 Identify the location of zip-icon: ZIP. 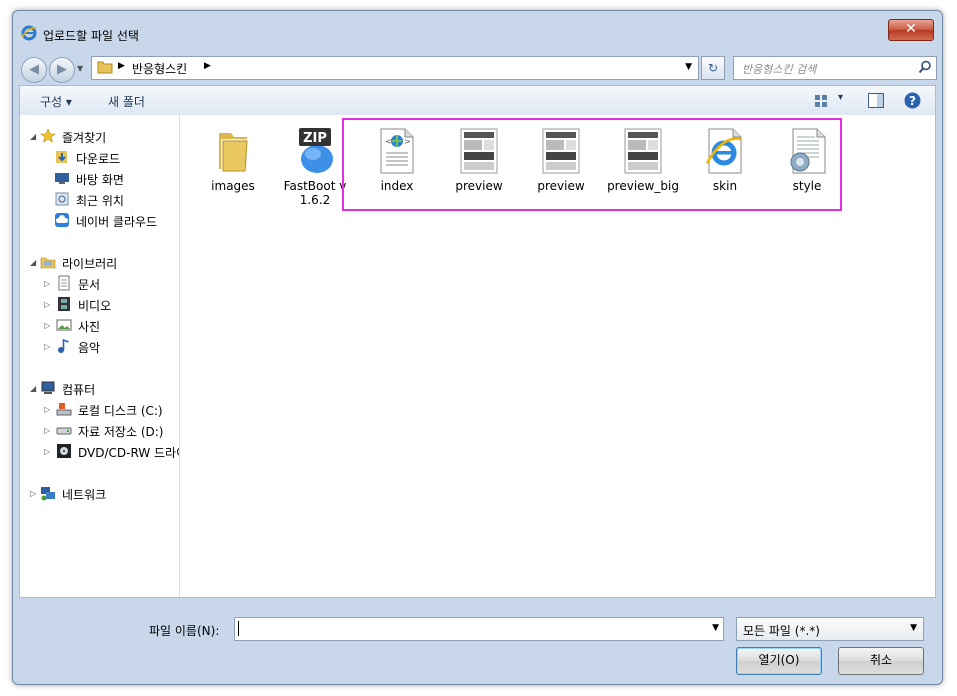
(316, 150).